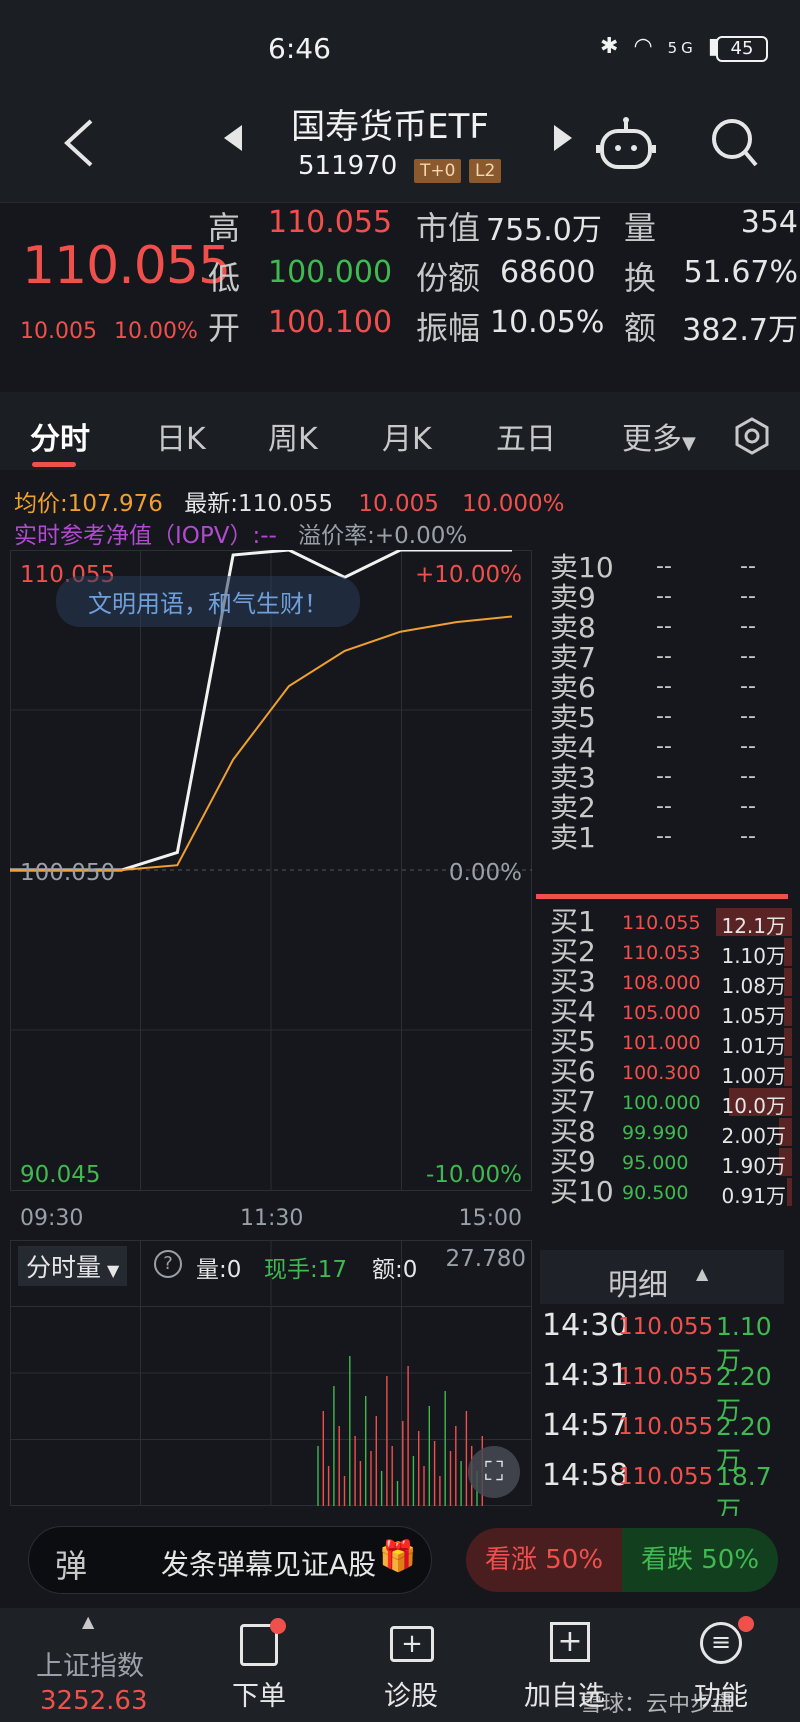 This screenshot has width=800, height=1722. Describe the element at coordinates (662, 1277) in the screenshot. I see `details-header: 明细 ▲` at that location.